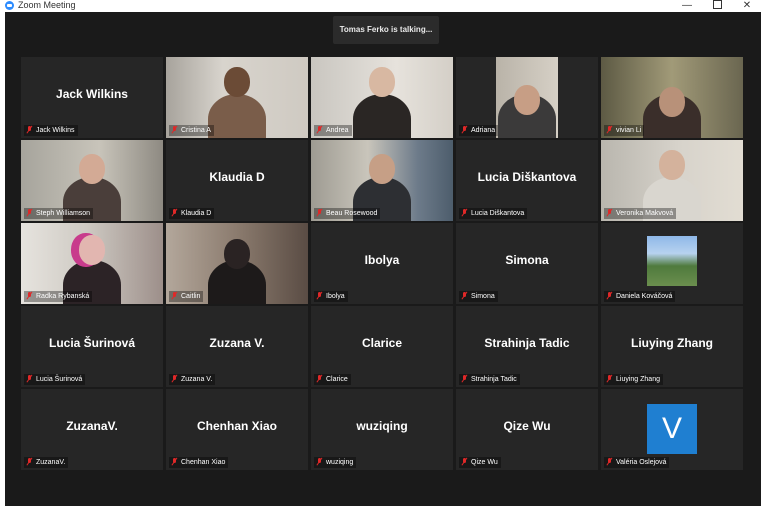 This screenshot has width=780, height=520. I want to click on participant-label-text: Valéria Oslejová, so click(641, 462).